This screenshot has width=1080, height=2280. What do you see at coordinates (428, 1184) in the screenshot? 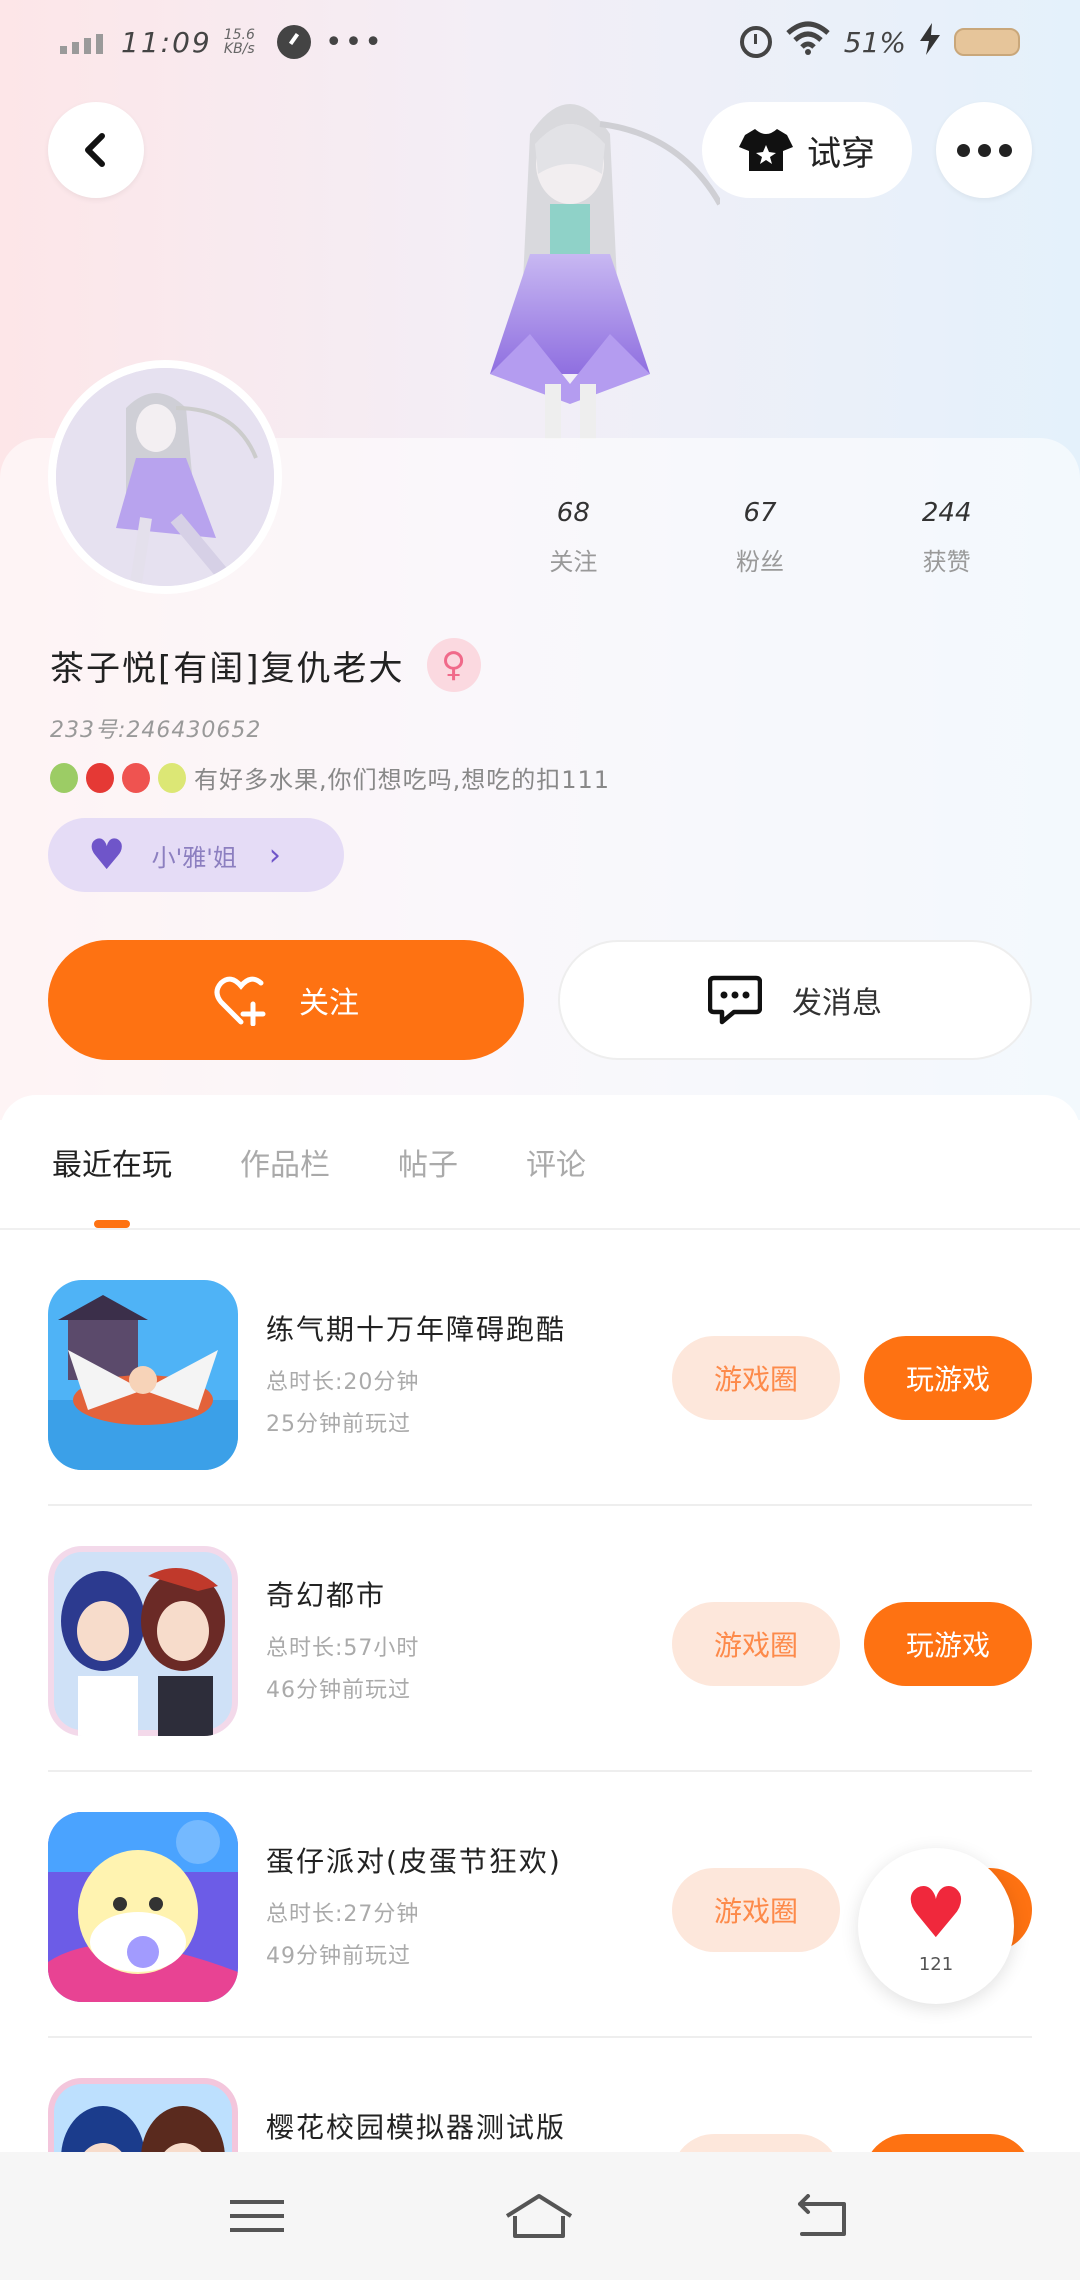
I see `tab-posts: 帖子` at bounding box center [428, 1184].